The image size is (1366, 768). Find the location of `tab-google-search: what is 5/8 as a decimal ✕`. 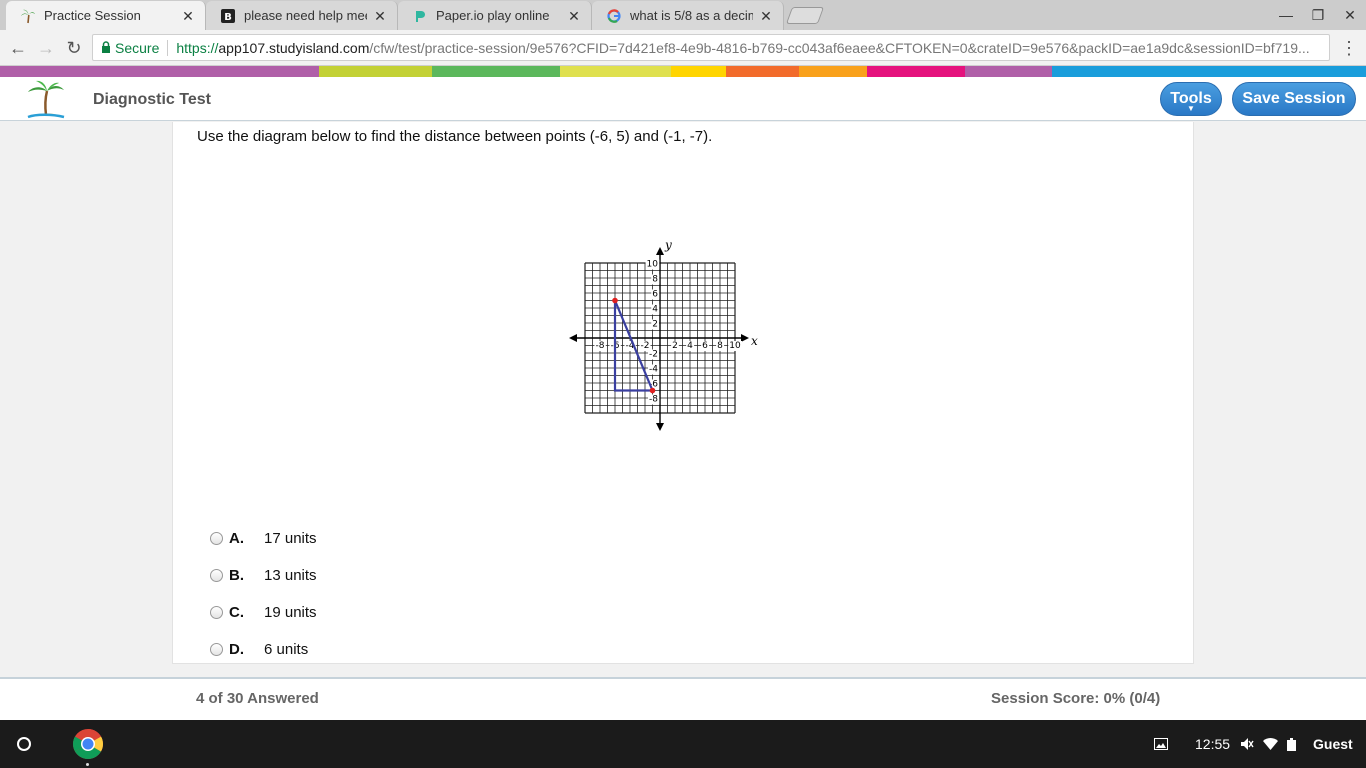

tab-google-search: what is 5/8 as a decimal ✕ is located at coordinates (688, 15).